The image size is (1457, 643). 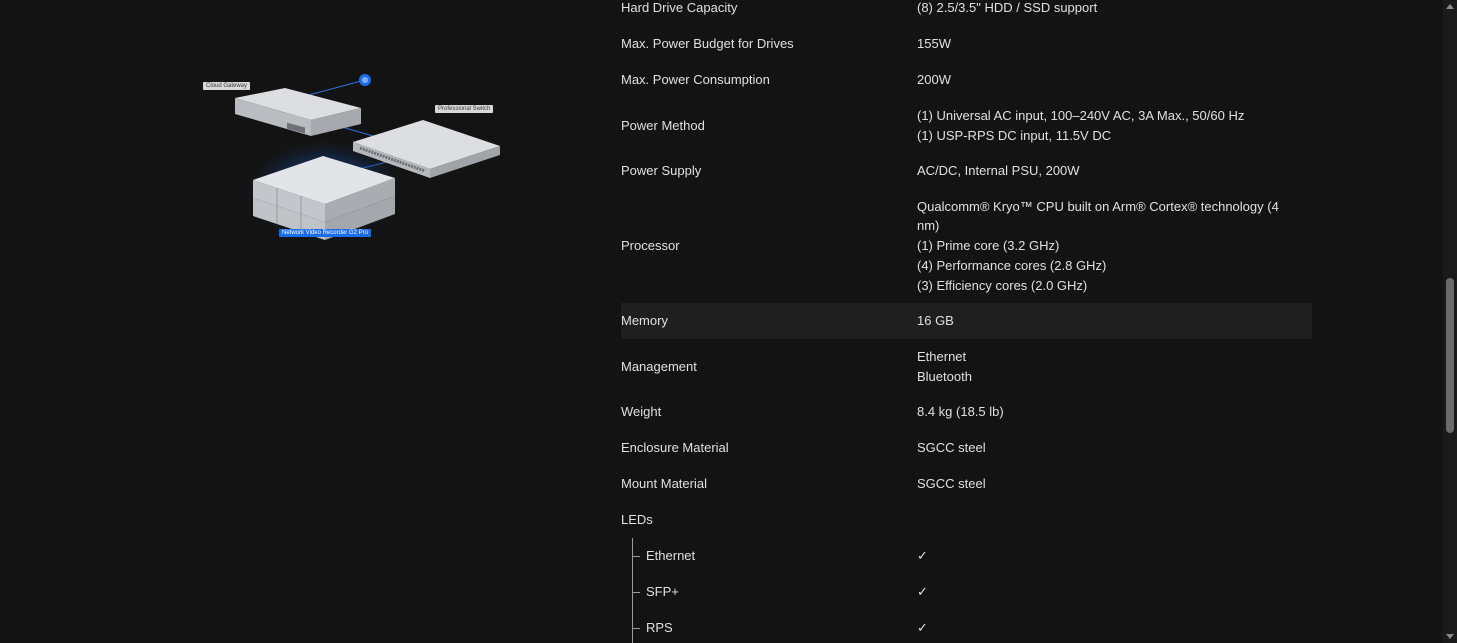 What do you see at coordinates (1450, 636) in the screenshot?
I see `scroll-down-icon` at bounding box center [1450, 636].